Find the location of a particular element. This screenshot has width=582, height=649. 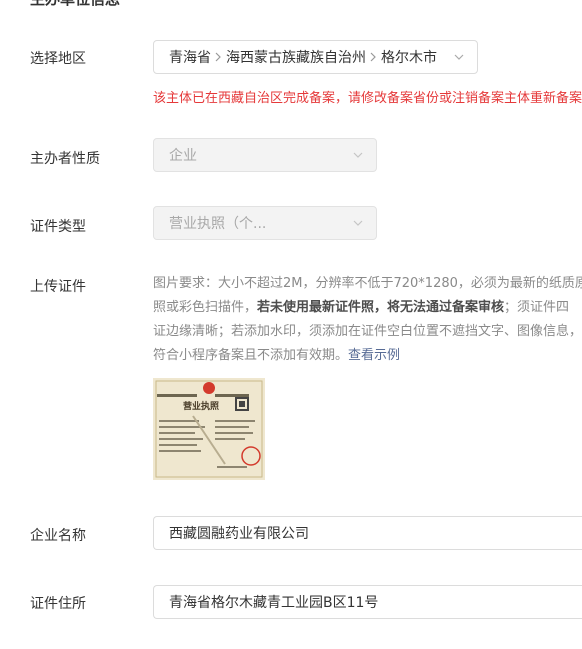

cert-address-value: 青海省格尔木藏青工业园B区11号 is located at coordinates (274, 603).